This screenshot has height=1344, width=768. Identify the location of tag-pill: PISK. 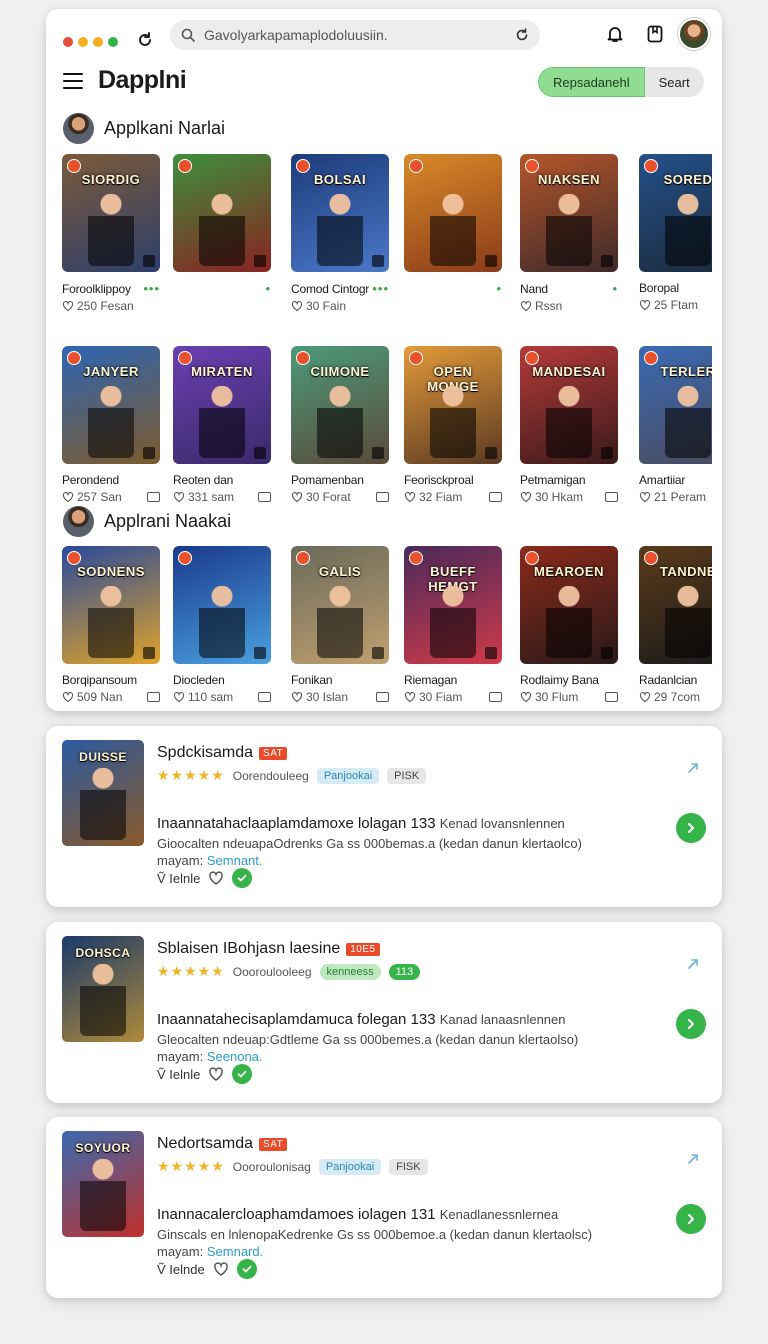
(407, 775).